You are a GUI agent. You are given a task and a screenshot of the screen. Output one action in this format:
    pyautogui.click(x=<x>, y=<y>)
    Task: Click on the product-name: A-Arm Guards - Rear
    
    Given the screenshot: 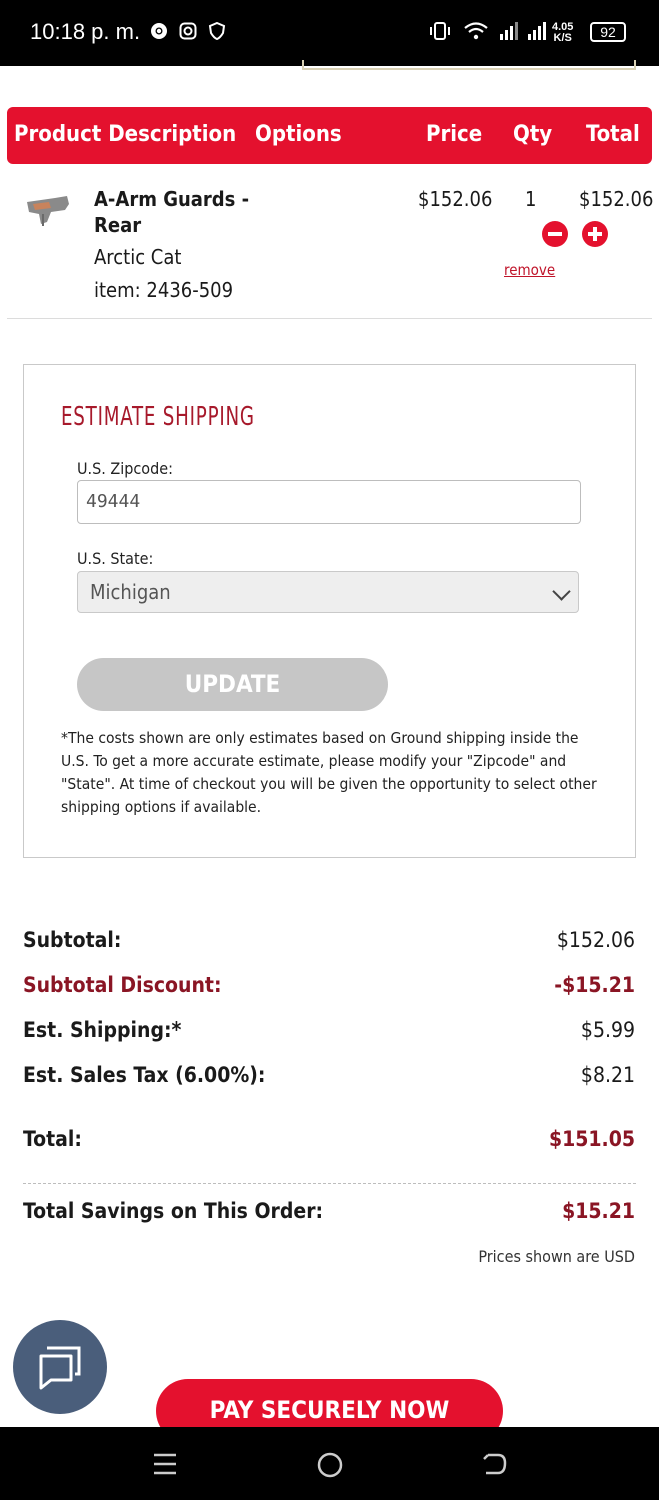 What is the action you would take?
    pyautogui.click(x=179, y=212)
    